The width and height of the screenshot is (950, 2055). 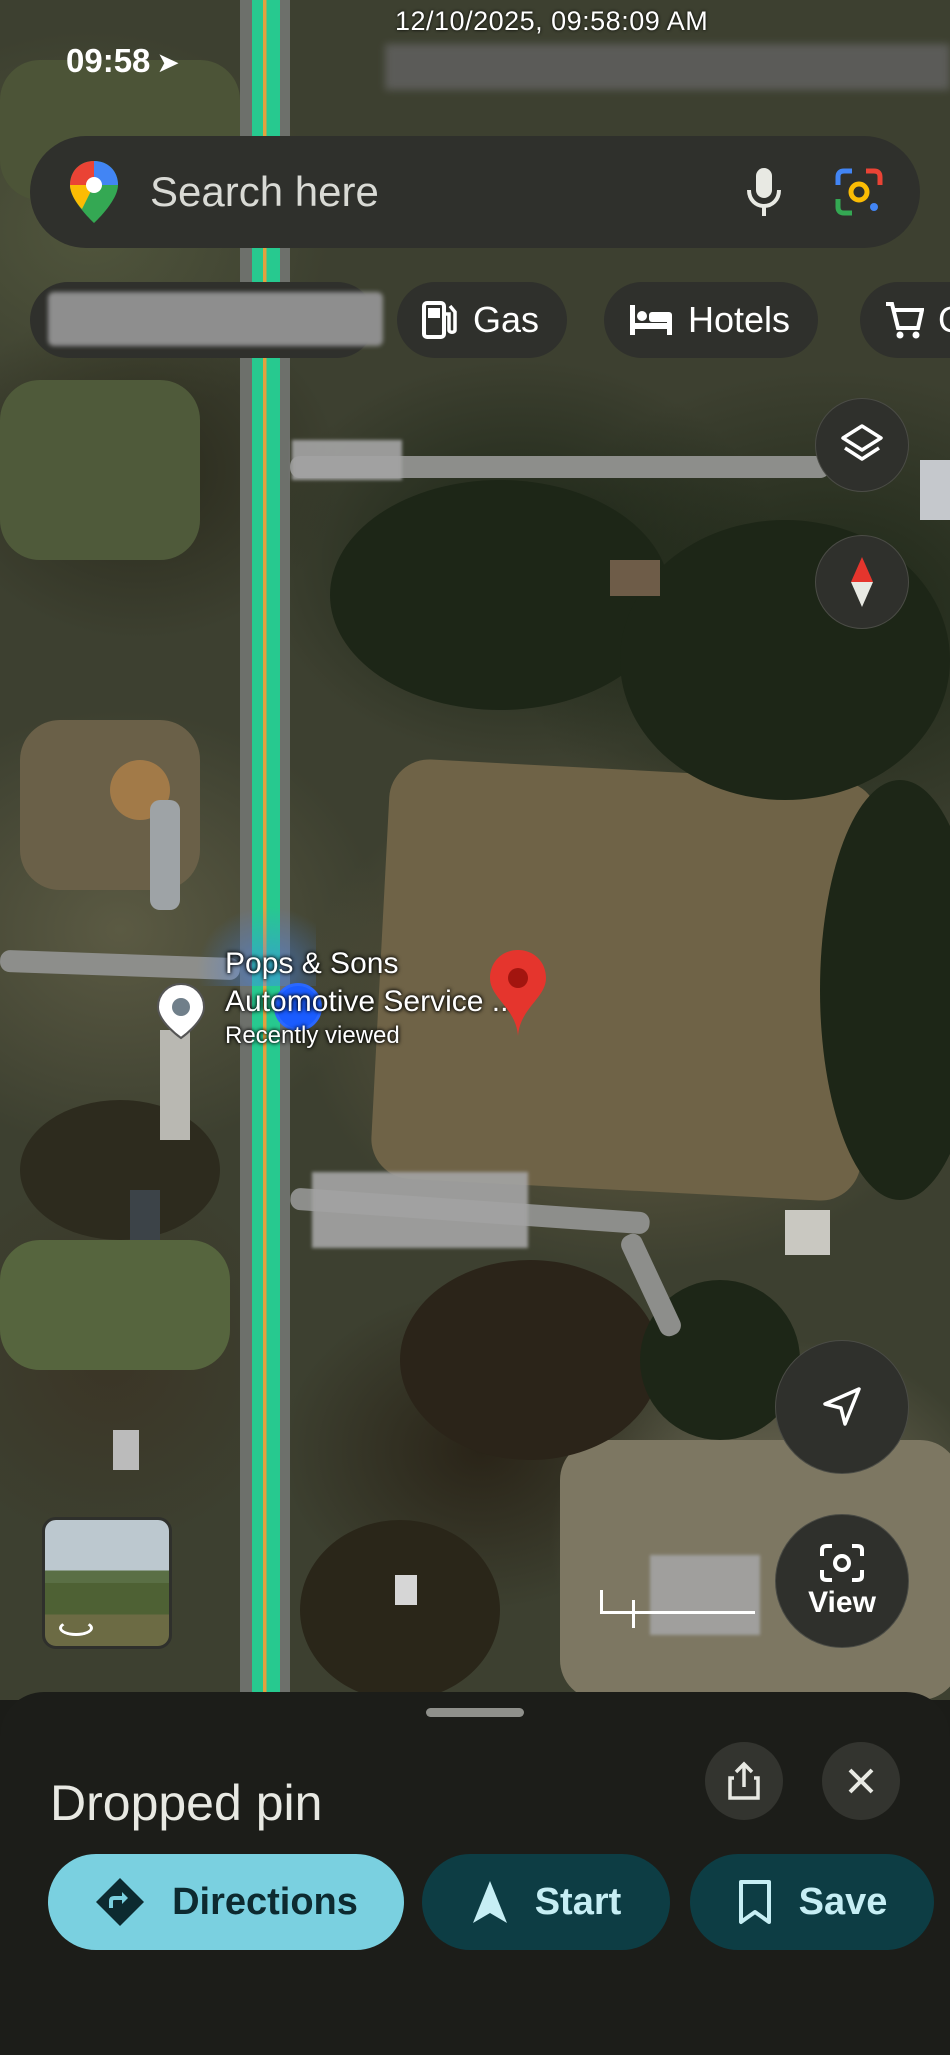 What do you see at coordinates (552, 21) in the screenshot?
I see `screenshot-timestamp: 12/10/2025, 09:58:09 AM` at bounding box center [552, 21].